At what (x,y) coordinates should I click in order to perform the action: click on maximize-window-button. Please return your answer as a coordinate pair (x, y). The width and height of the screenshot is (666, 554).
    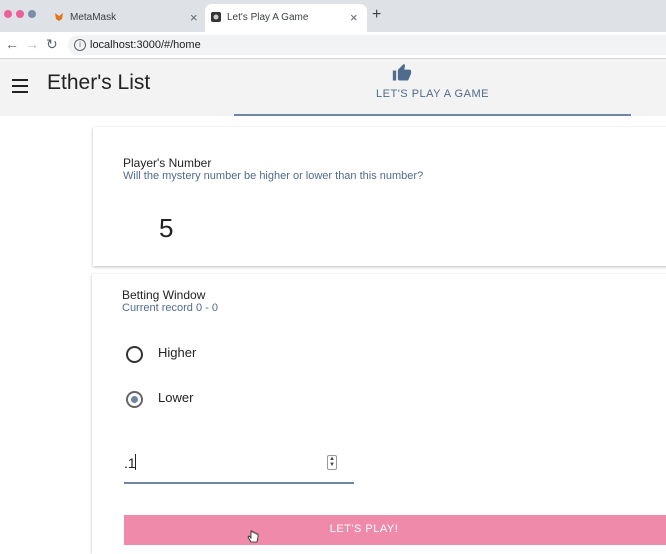
    Looking at the image, I should click on (32, 14).